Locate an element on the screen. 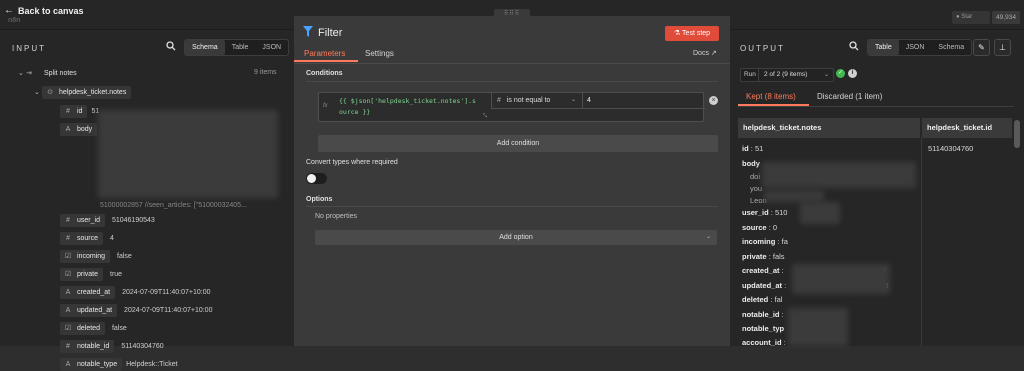  tree-root-row: ⌄ ⇥ Split notes is located at coordinates (47, 73).